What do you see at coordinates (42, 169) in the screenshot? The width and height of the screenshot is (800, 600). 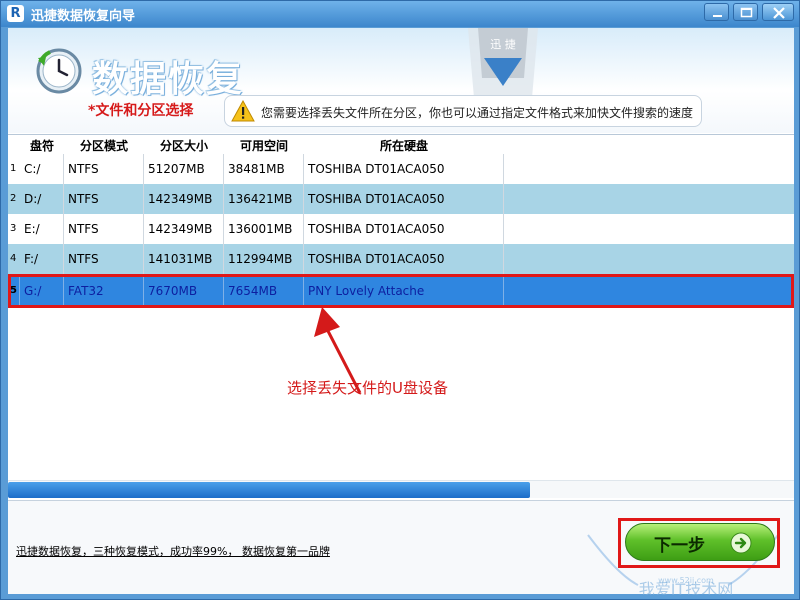 I see `cell-drive: C:/` at bounding box center [42, 169].